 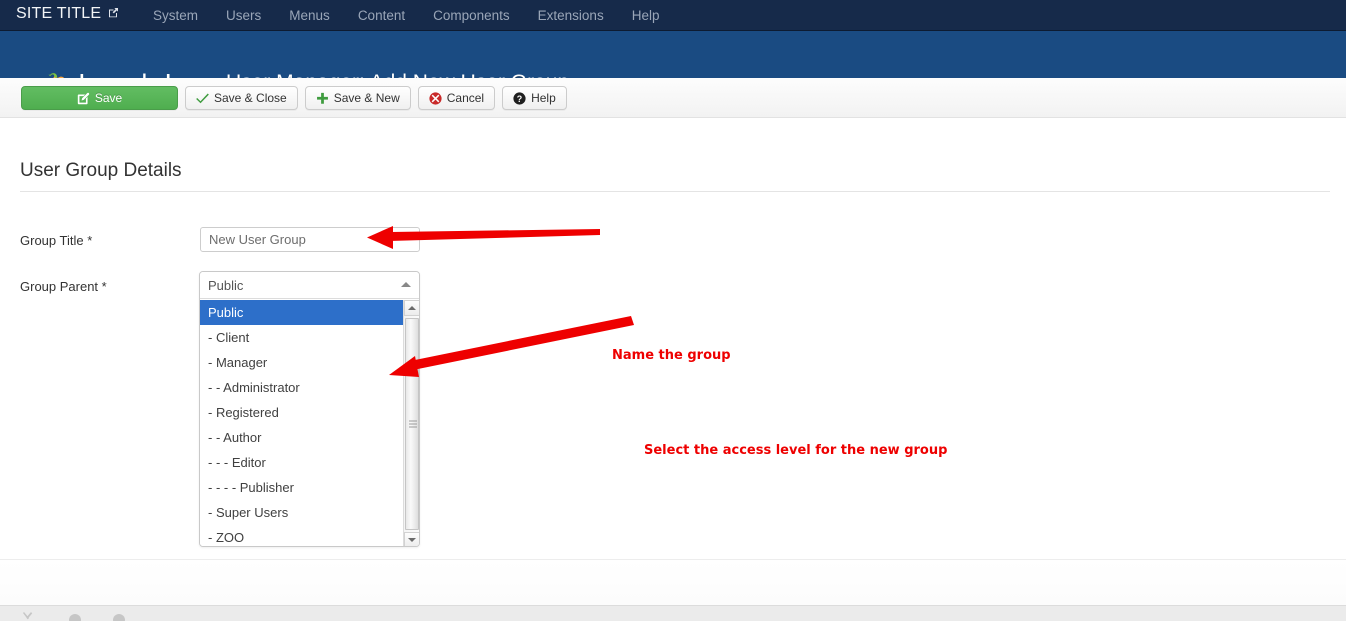 What do you see at coordinates (309, 437) in the screenshot?
I see `list-item: - - Author` at bounding box center [309, 437].